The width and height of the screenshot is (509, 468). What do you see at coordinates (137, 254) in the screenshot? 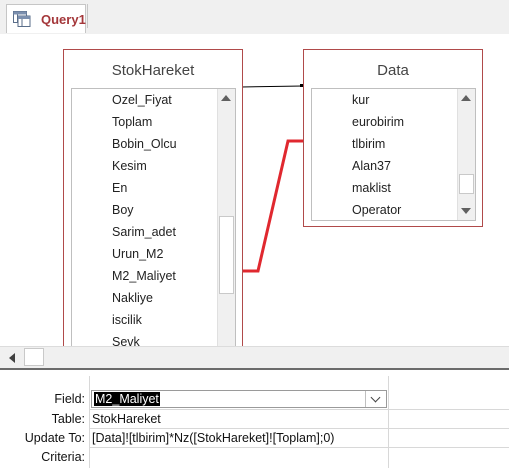
I see `field-item: Urun_M2` at bounding box center [137, 254].